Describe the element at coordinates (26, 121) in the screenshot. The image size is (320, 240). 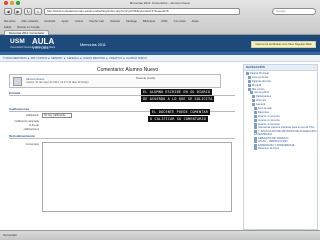
I see `assigned-grade-label: Calificación asignada` at that location.